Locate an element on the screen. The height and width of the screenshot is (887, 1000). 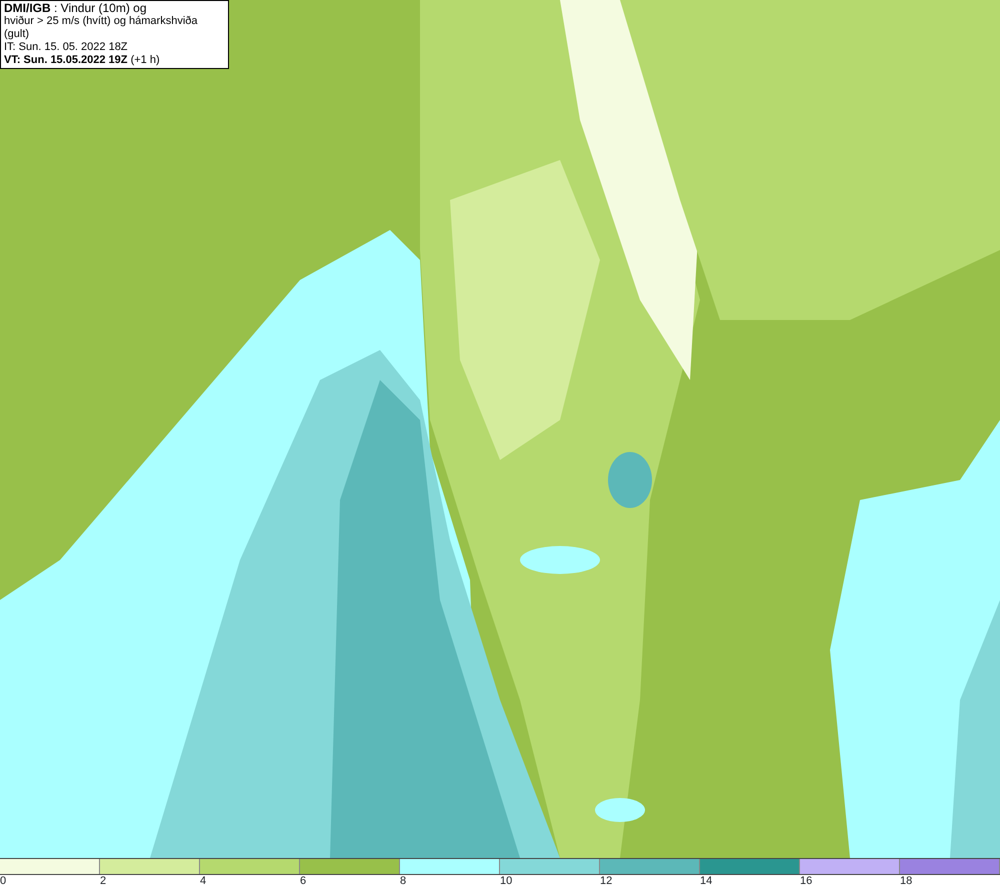
legend-label: 10 is located at coordinates (506, 881).